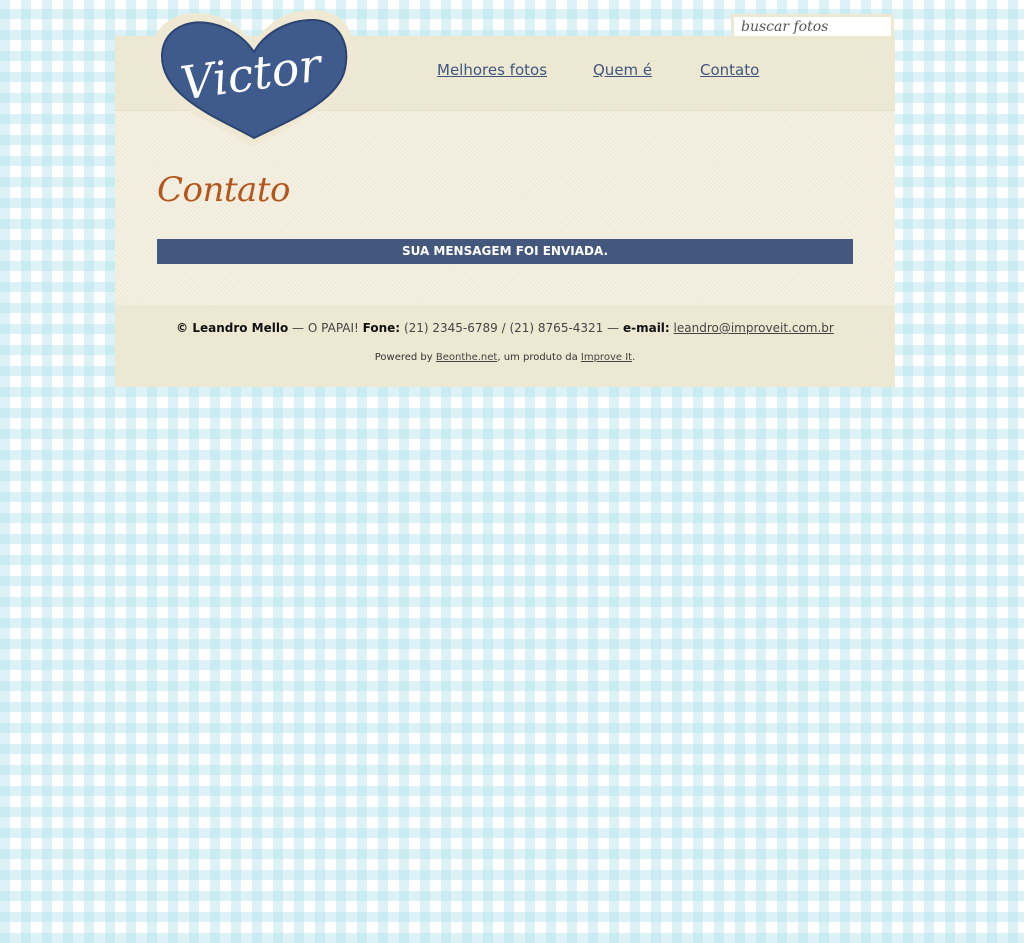 The height and width of the screenshot is (943, 1024). Describe the element at coordinates (505, 251) in the screenshot. I see `success-message-bar: SUA MENSAGEM FOI ENVIADA.` at that location.